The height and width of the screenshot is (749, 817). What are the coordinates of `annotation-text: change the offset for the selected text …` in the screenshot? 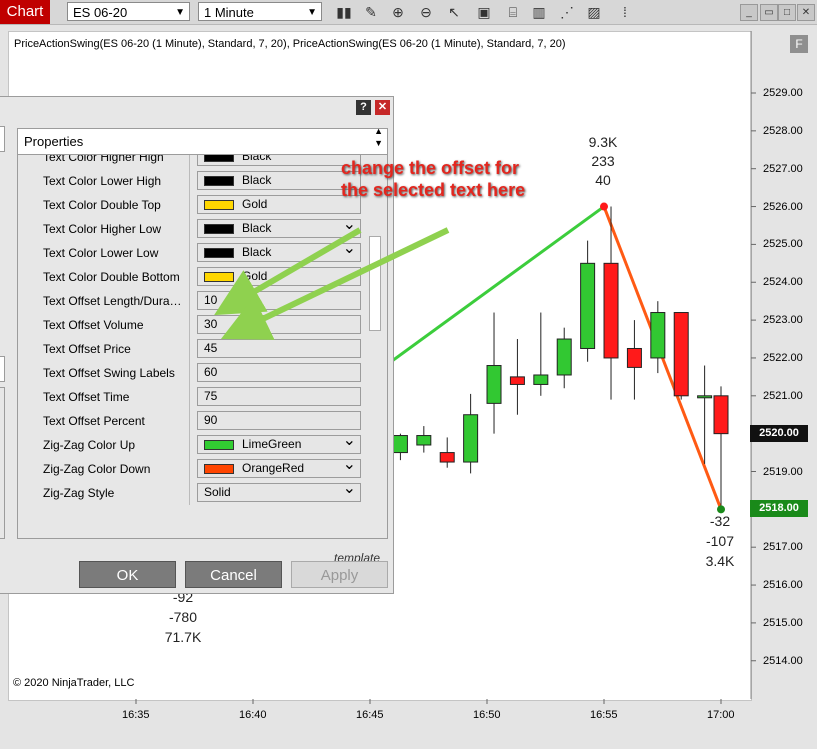 It's located at (433, 179).